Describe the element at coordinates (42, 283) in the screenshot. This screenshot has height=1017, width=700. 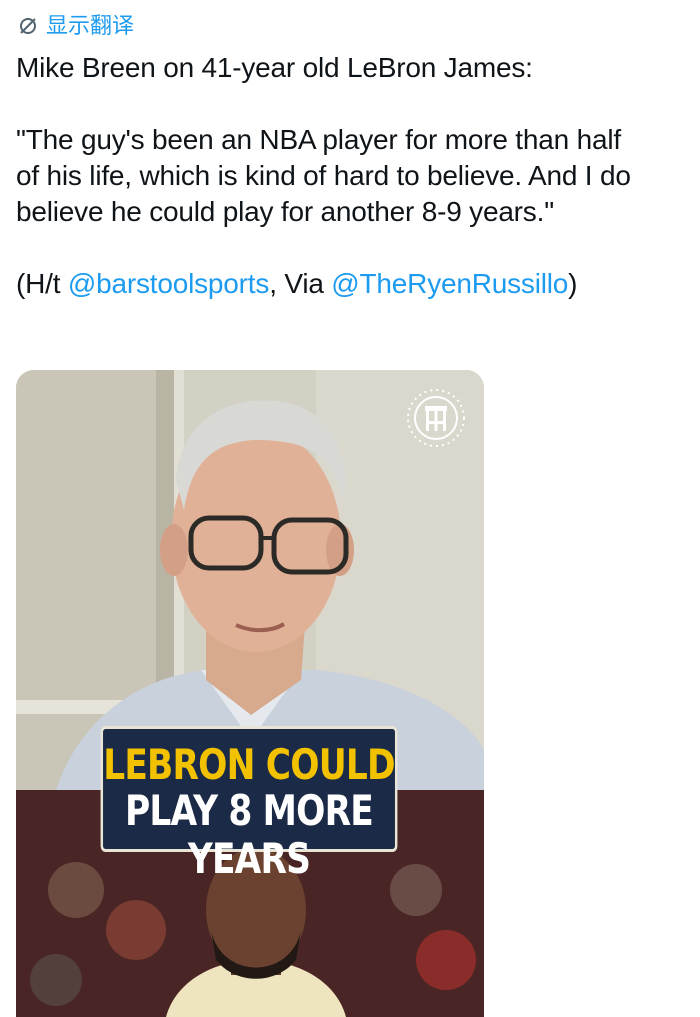
I see `credit-open: (H/t` at that location.